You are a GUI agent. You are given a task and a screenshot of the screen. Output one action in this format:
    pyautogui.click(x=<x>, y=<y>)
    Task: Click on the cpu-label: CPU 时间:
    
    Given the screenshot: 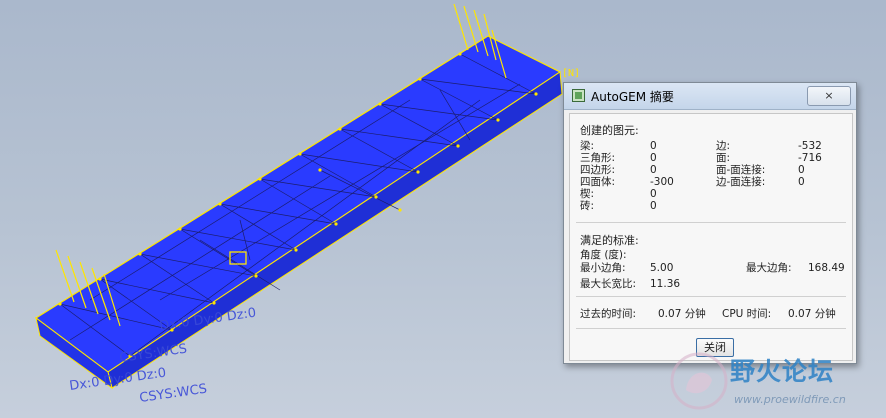 What is the action you would take?
    pyautogui.click(x=747, y=314)
    